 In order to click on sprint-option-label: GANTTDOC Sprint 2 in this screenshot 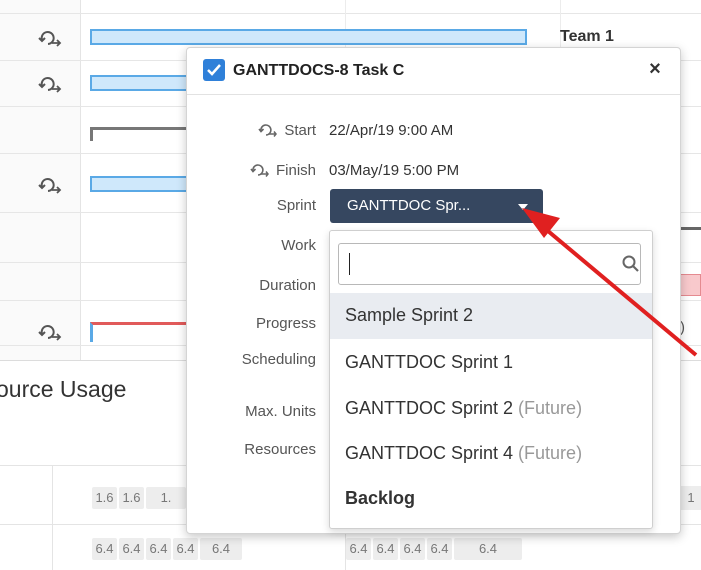, I will do `click(429, 408)`.